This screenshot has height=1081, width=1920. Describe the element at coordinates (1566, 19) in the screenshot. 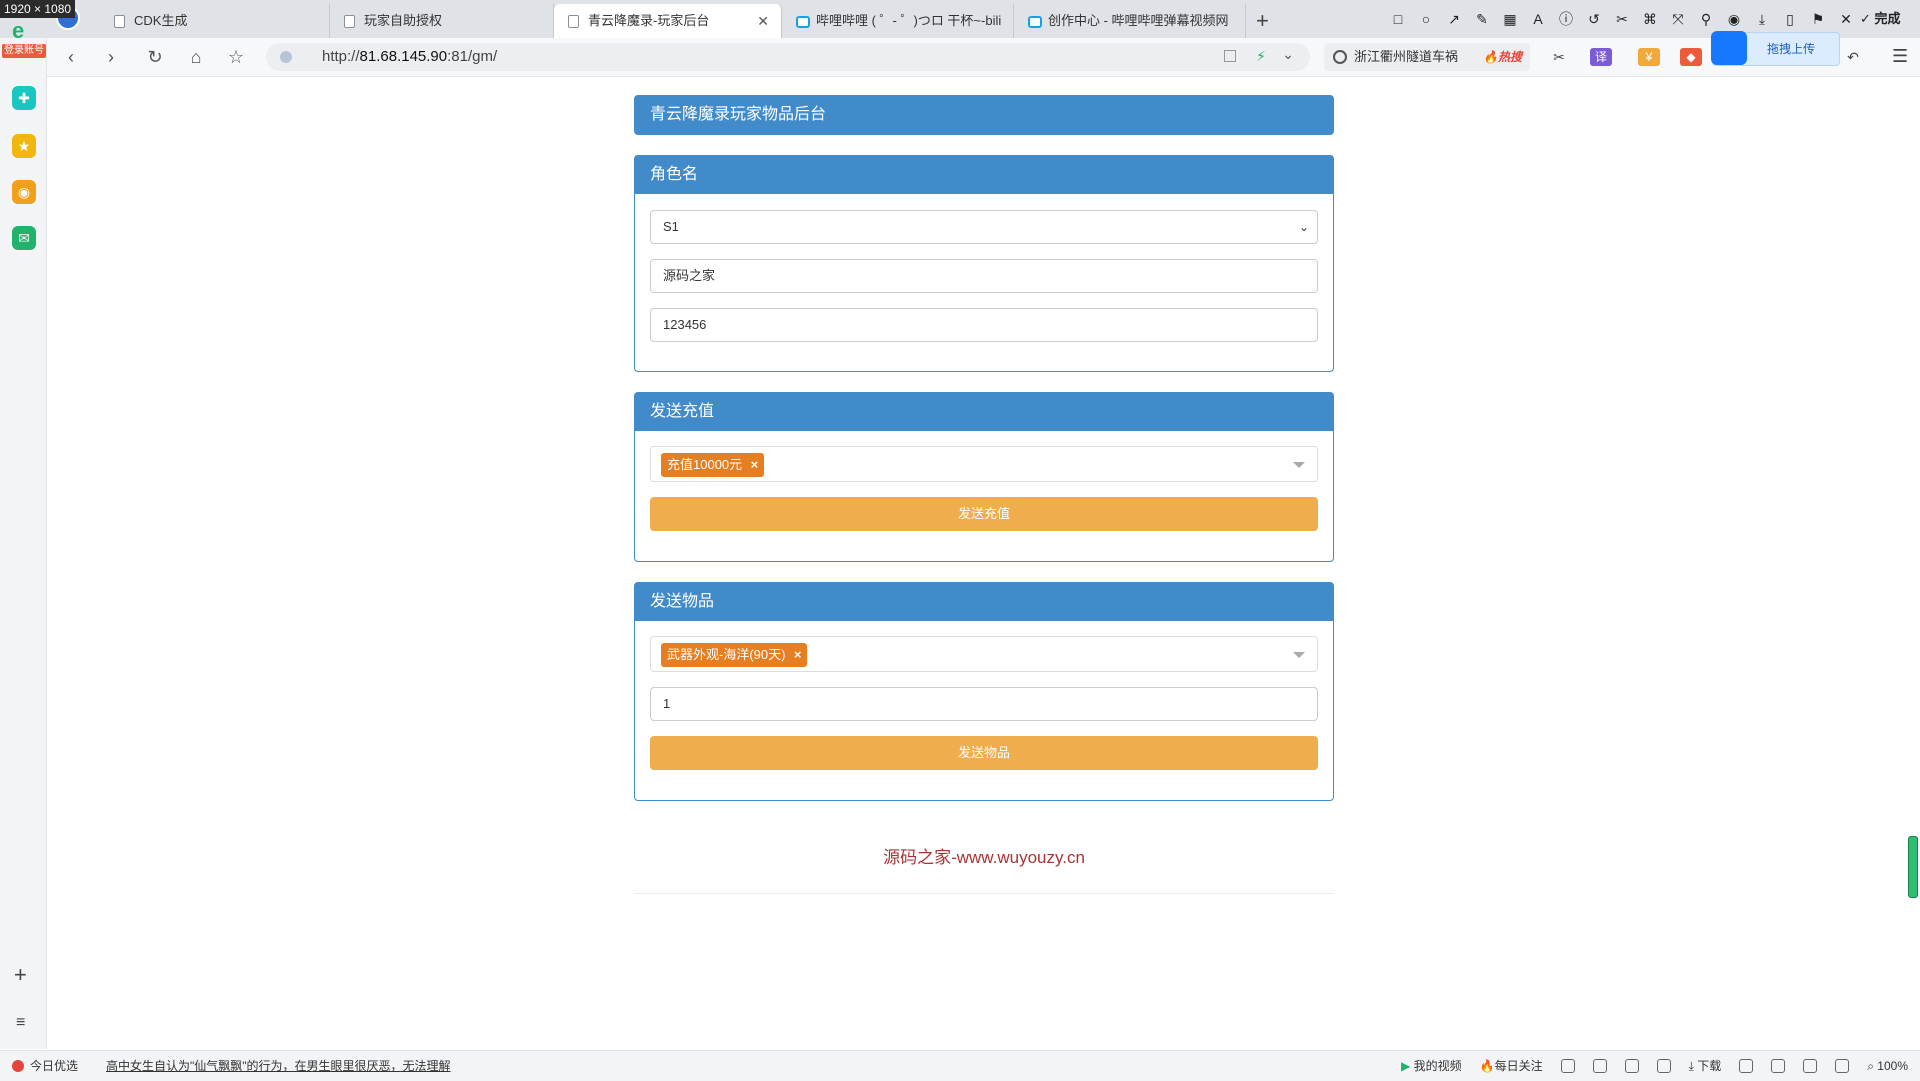

I see `number-icon: ⓘ` at that location.